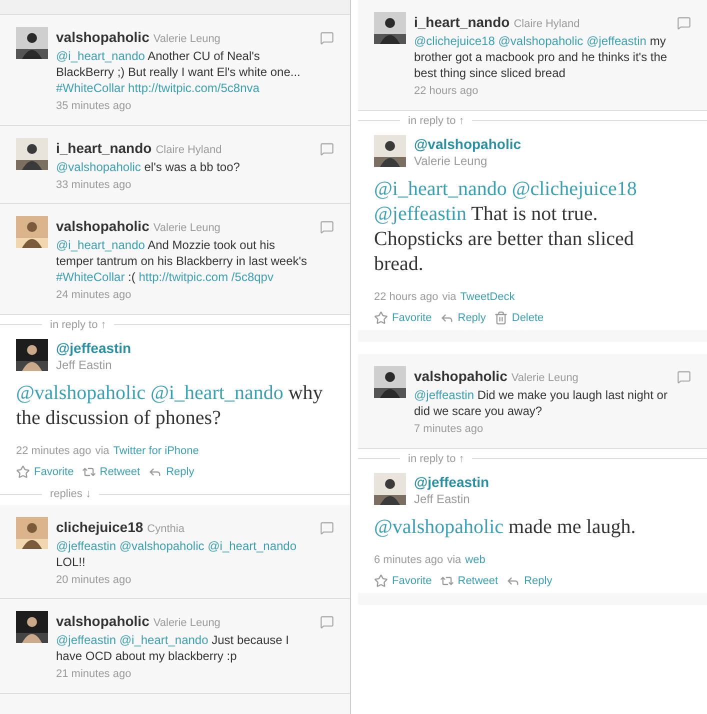 Image resolution: width=707 pixels, height=714 pixels. What do you see at coordinates (519, 318) in the screenshot?
I see `tweet-action-button: Delete` at bounding box center [519, 318].